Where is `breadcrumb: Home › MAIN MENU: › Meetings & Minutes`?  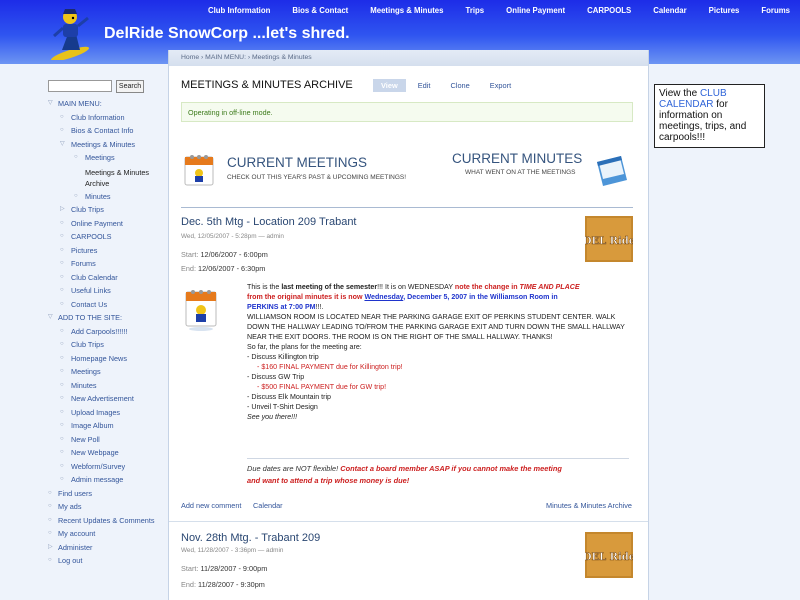 breadcrumb: Home › MAIN MENU: › Meetings & Minutes is located at coordinates (408, 58).